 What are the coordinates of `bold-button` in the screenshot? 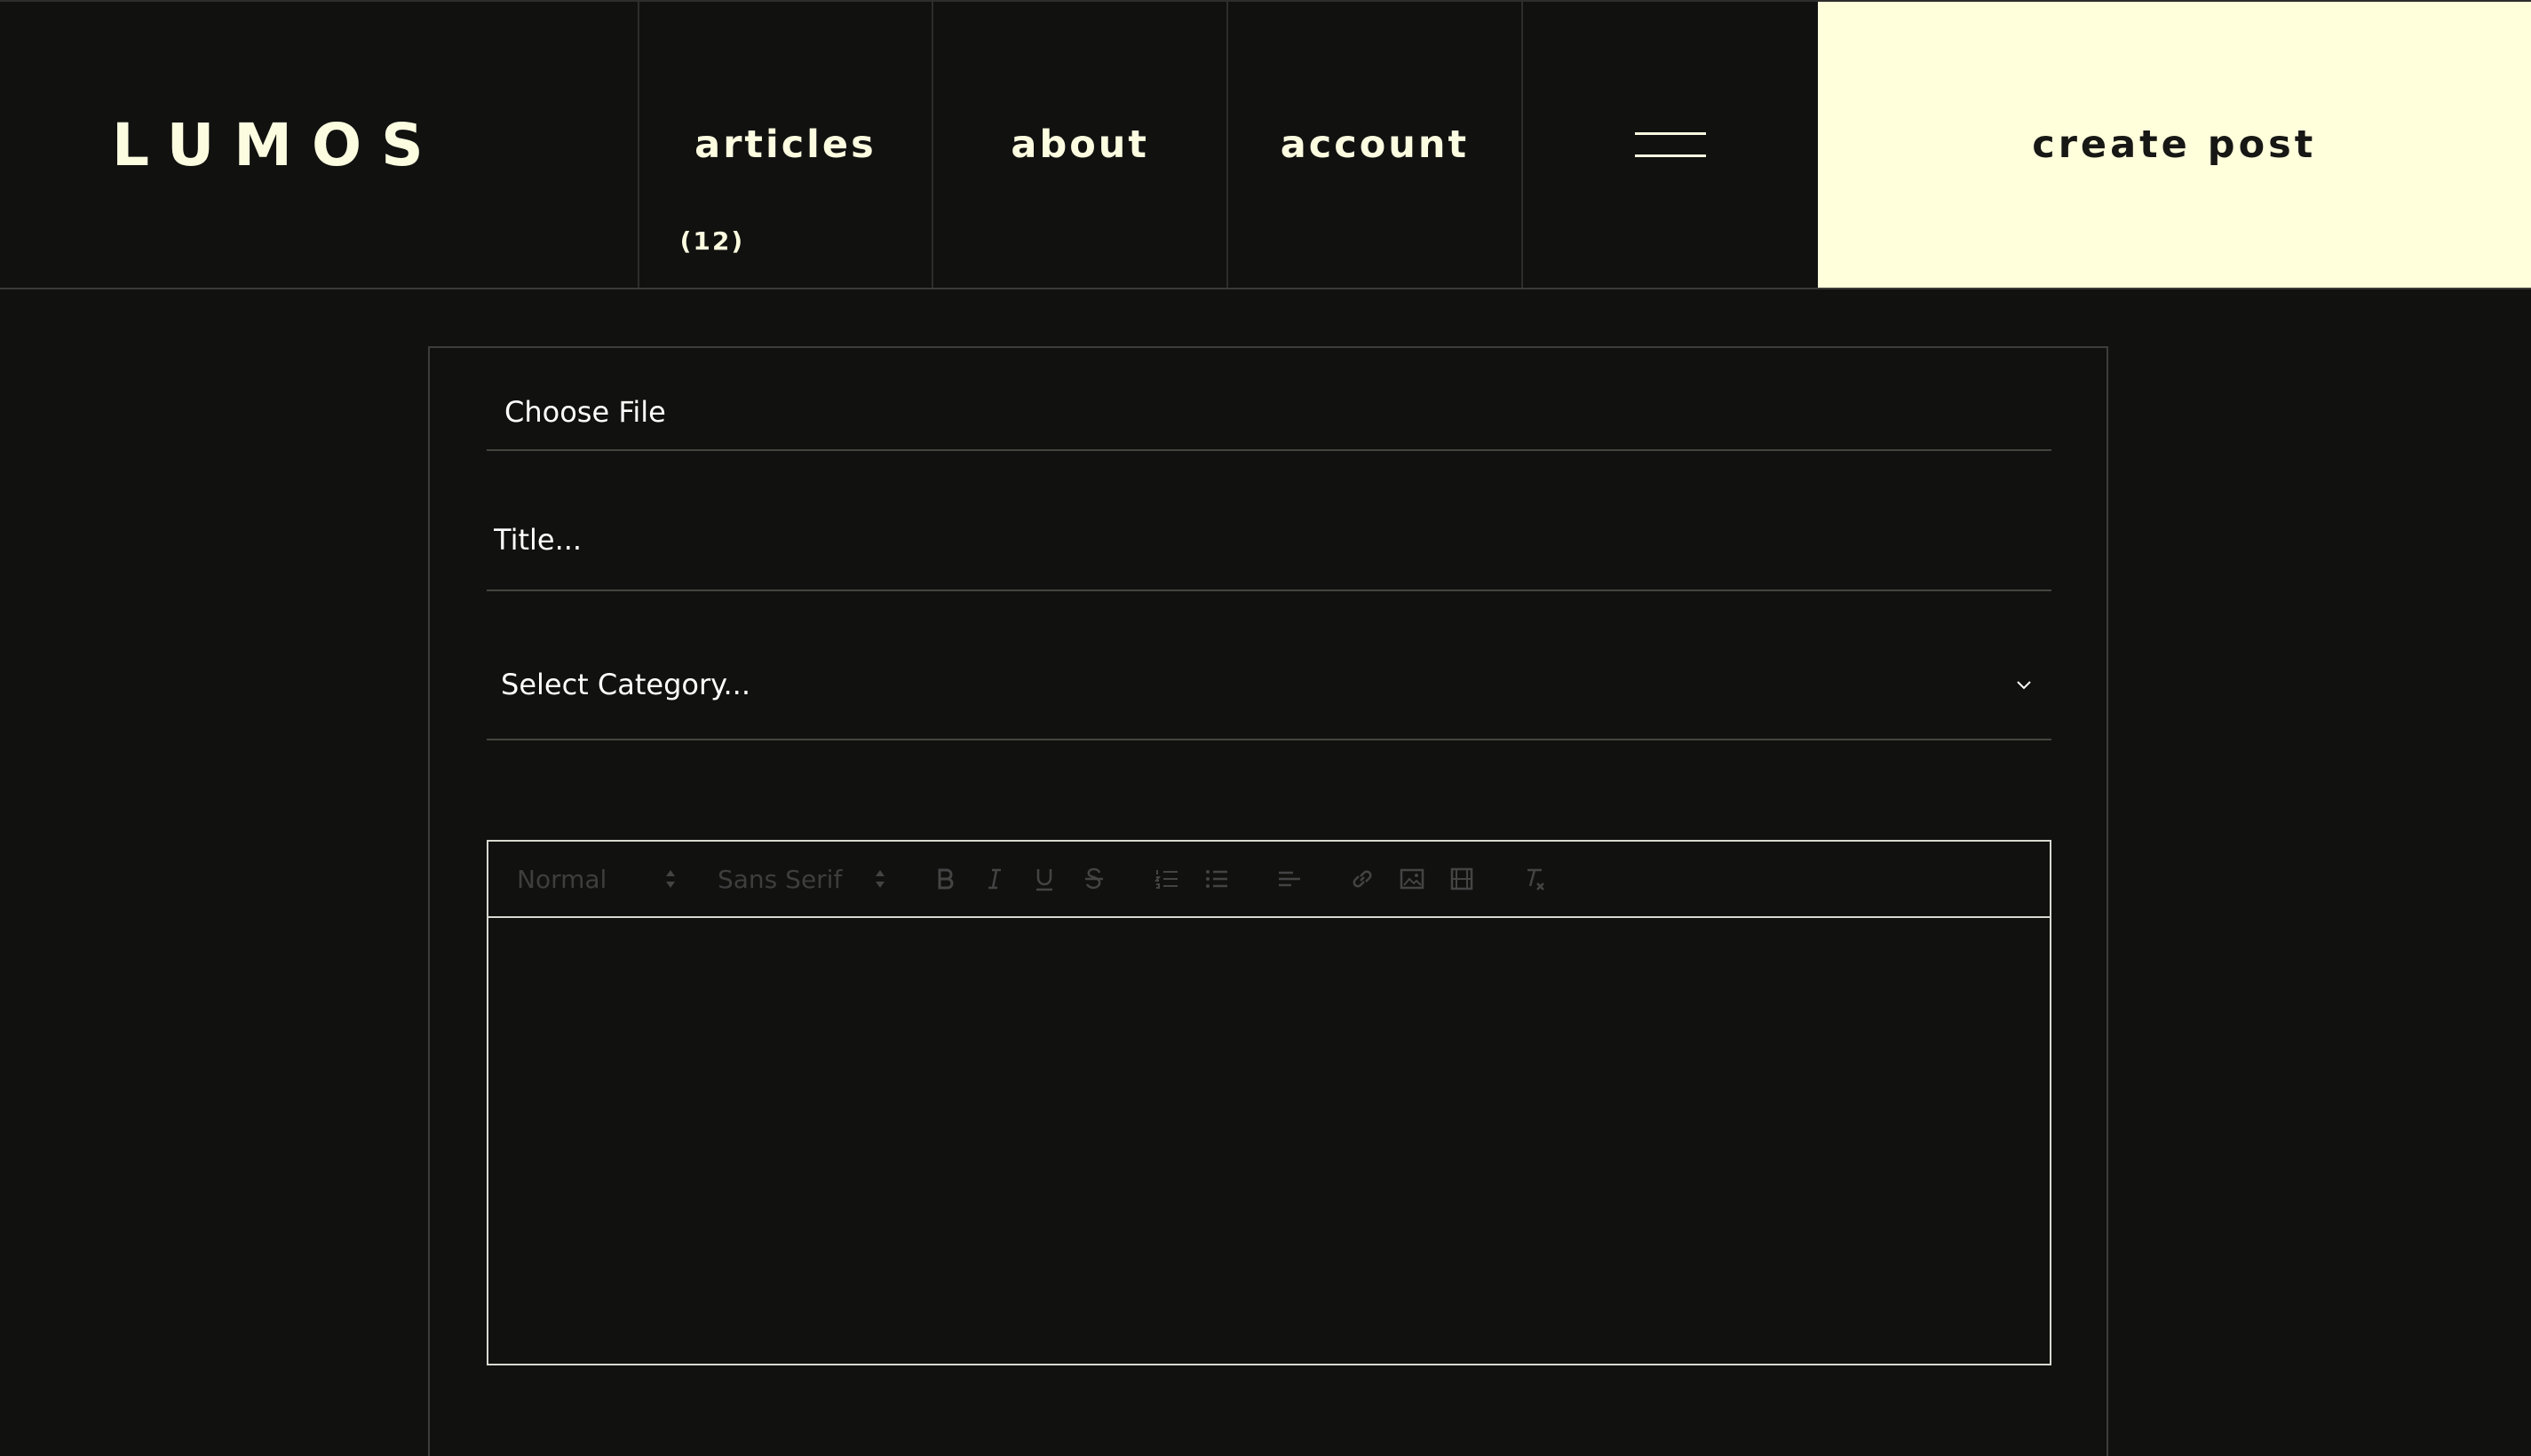 It's located at (945, 879).